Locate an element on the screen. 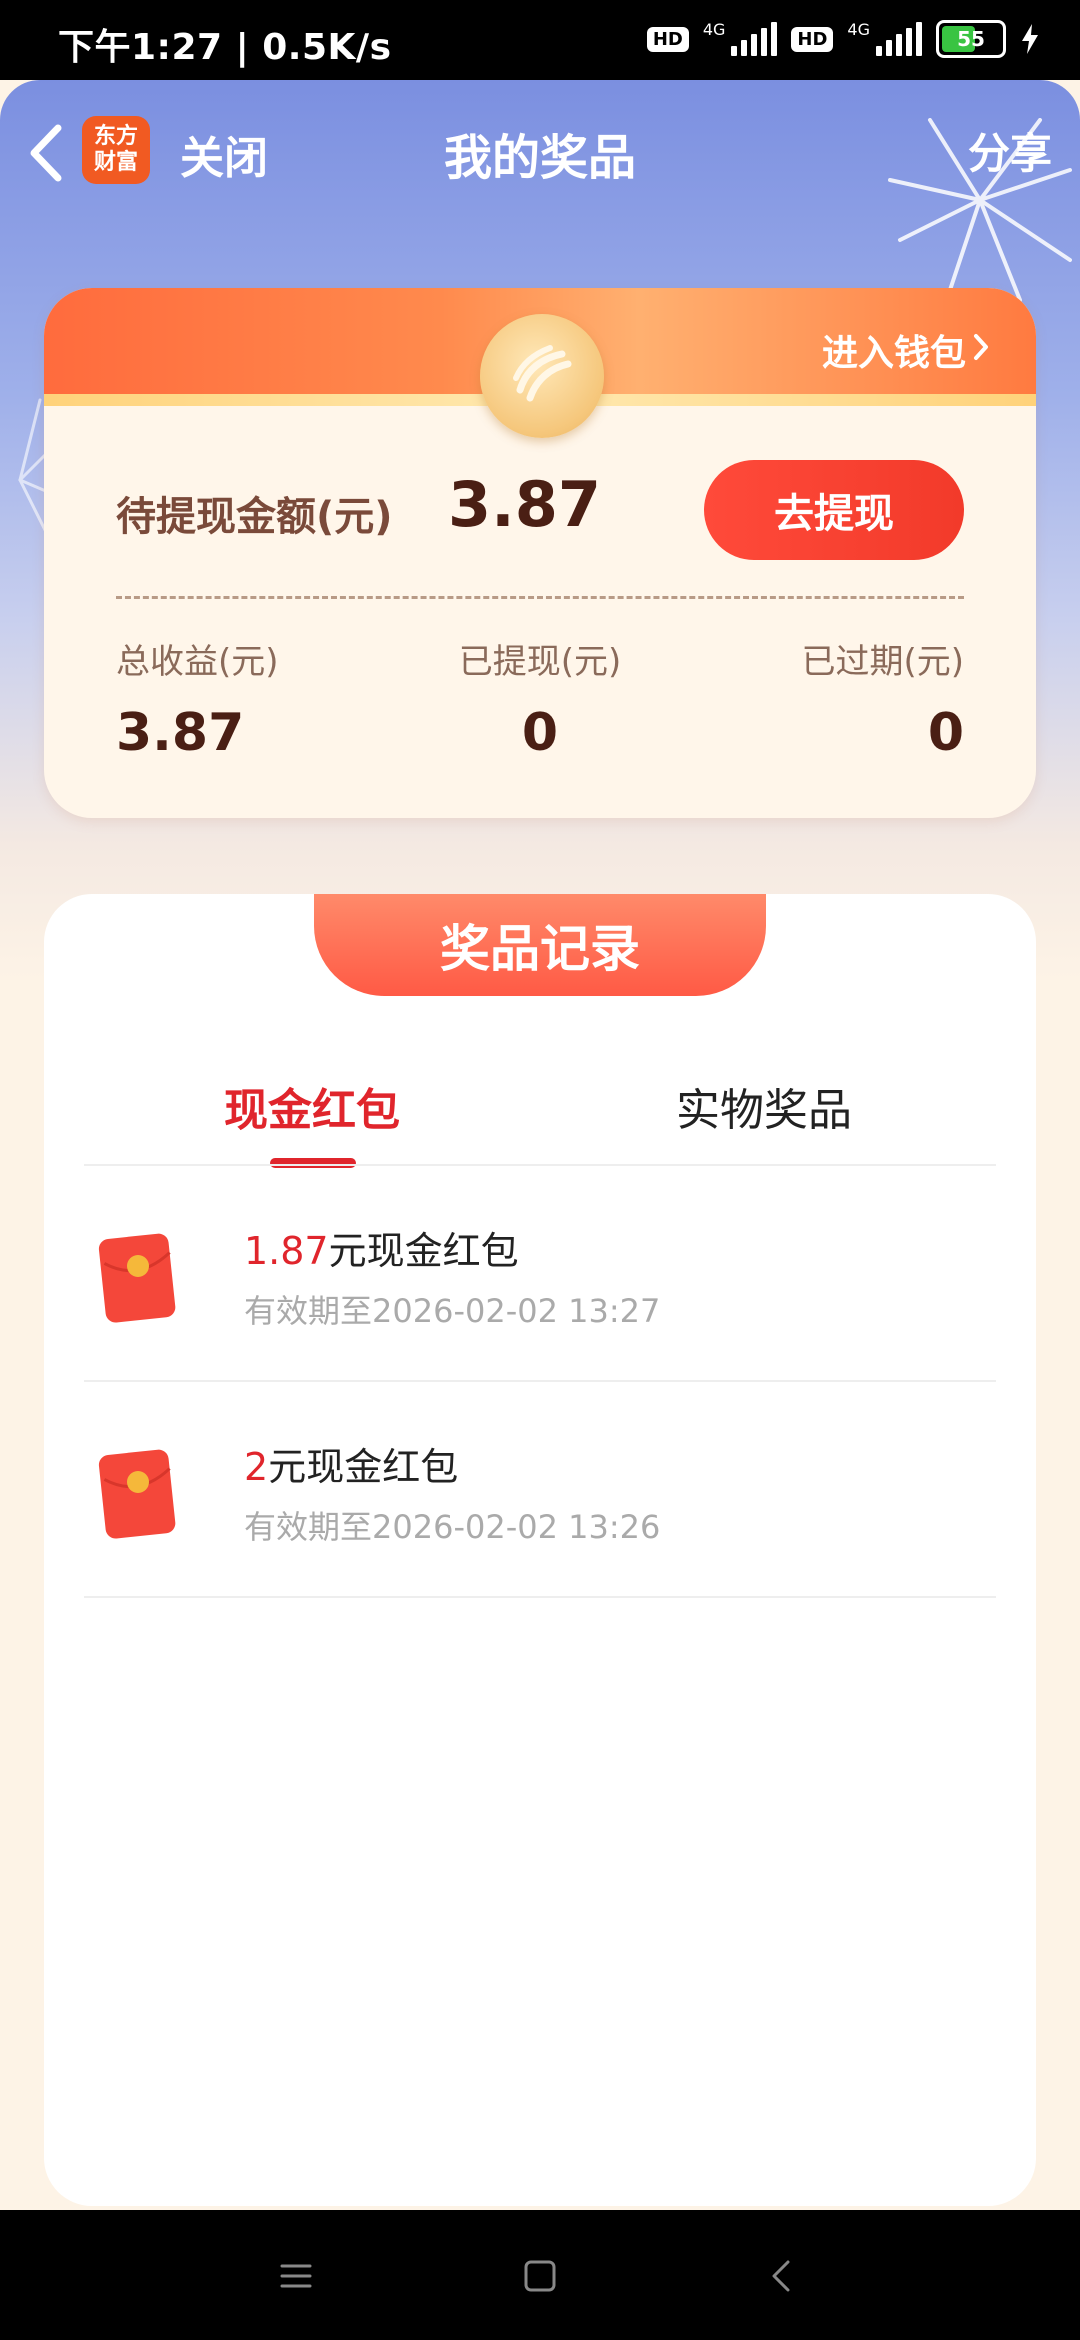  dashed-divider is located at coordinates (540, 597).